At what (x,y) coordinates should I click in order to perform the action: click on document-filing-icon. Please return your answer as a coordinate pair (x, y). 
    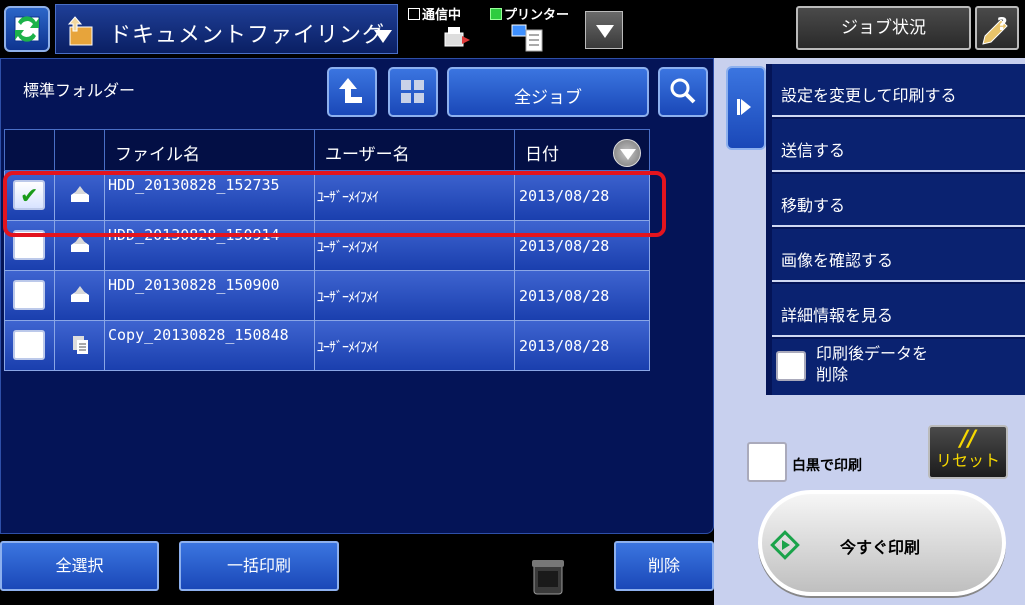
    Looking at the image, I should click on (80, 31).